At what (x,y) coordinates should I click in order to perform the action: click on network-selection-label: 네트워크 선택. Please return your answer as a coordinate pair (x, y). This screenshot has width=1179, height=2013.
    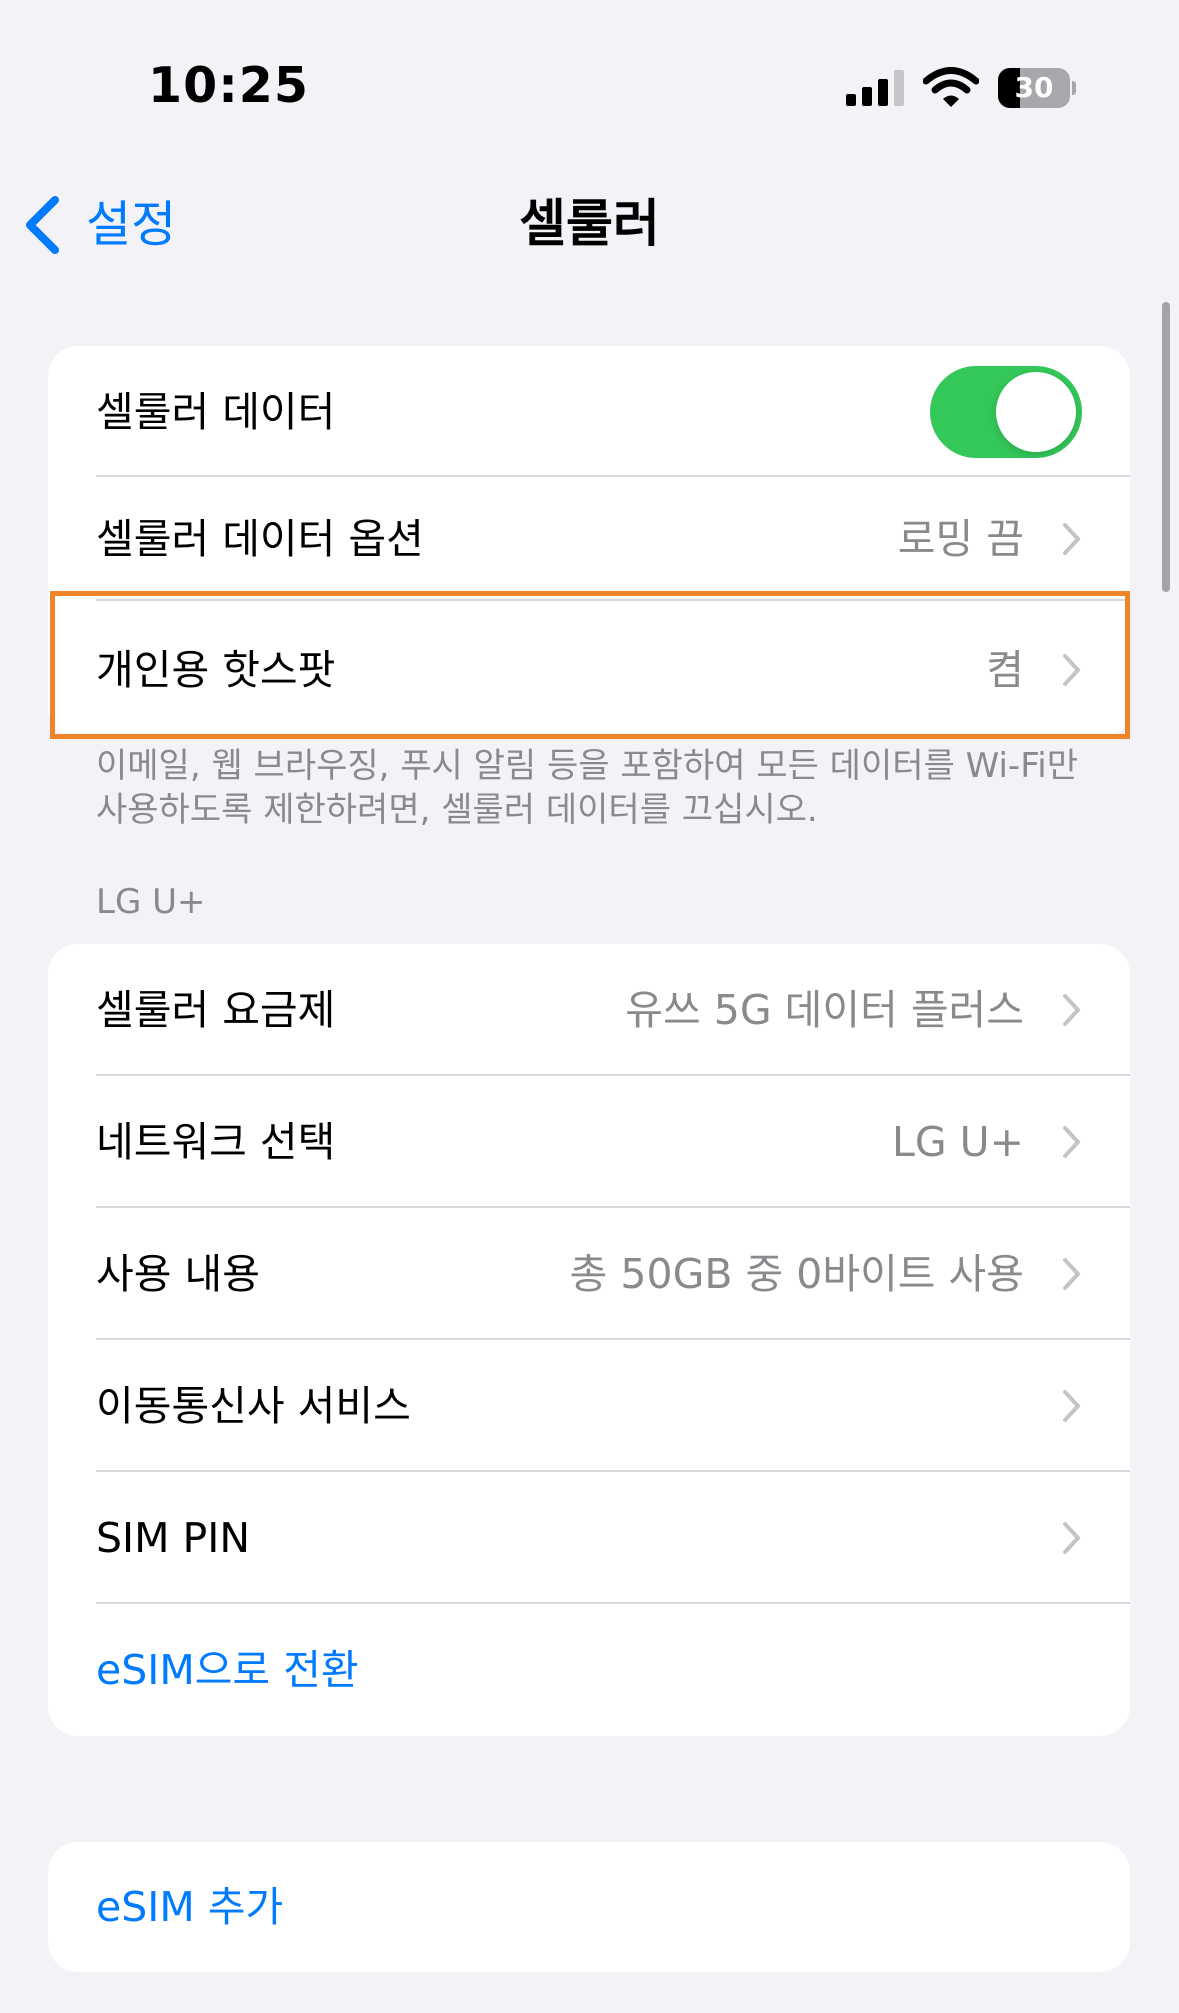
    Looking at the image, I should click on (216, 1142).